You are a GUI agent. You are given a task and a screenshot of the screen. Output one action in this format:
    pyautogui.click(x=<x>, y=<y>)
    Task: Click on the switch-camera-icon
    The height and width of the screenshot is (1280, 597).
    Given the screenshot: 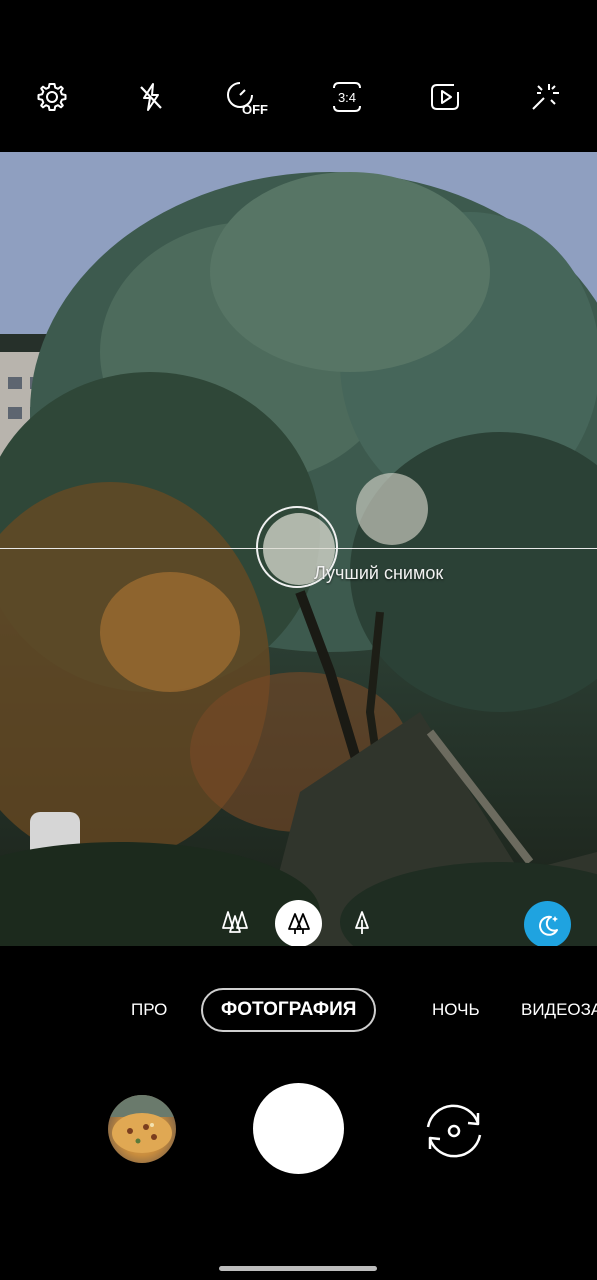 What is the action you would take?
    pyautogui.click(x=454, y=1131)
    